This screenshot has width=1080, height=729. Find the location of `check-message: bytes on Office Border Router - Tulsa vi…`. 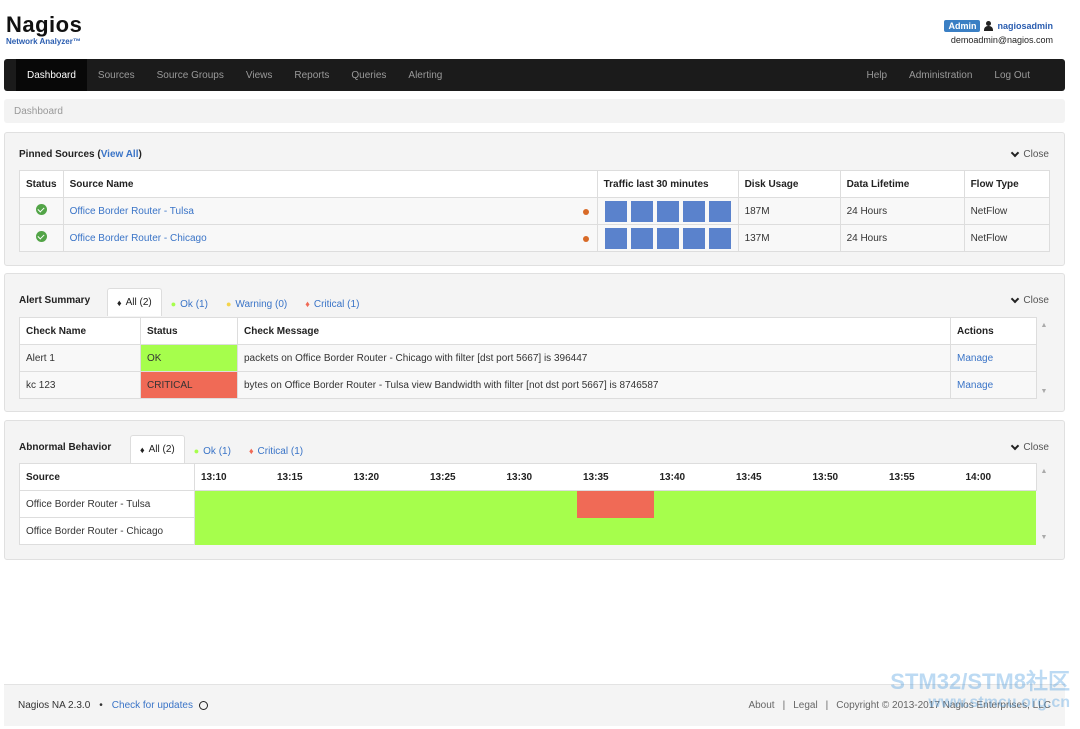

check-message: bytes on Office Border Router - Tulsa vi… is located at coordinates (594, 385).